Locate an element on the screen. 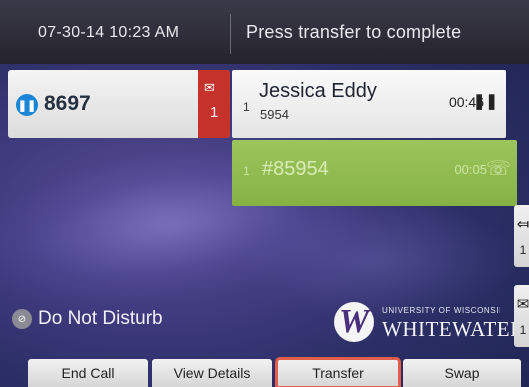  line-button: ❚❚ 8697 ✉ 1 is located at coordinates (119, 104).